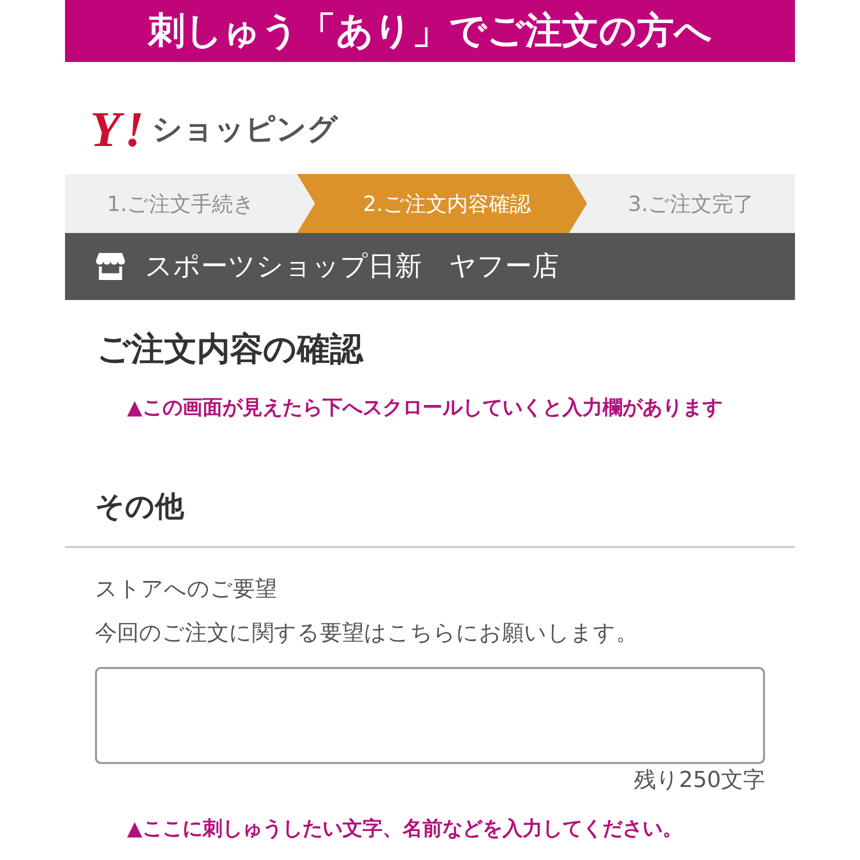  What do you see at coordinates (245, 129) in the screenshot?
I see `logo-text: ショッピング` at bounding box center [245, 129].